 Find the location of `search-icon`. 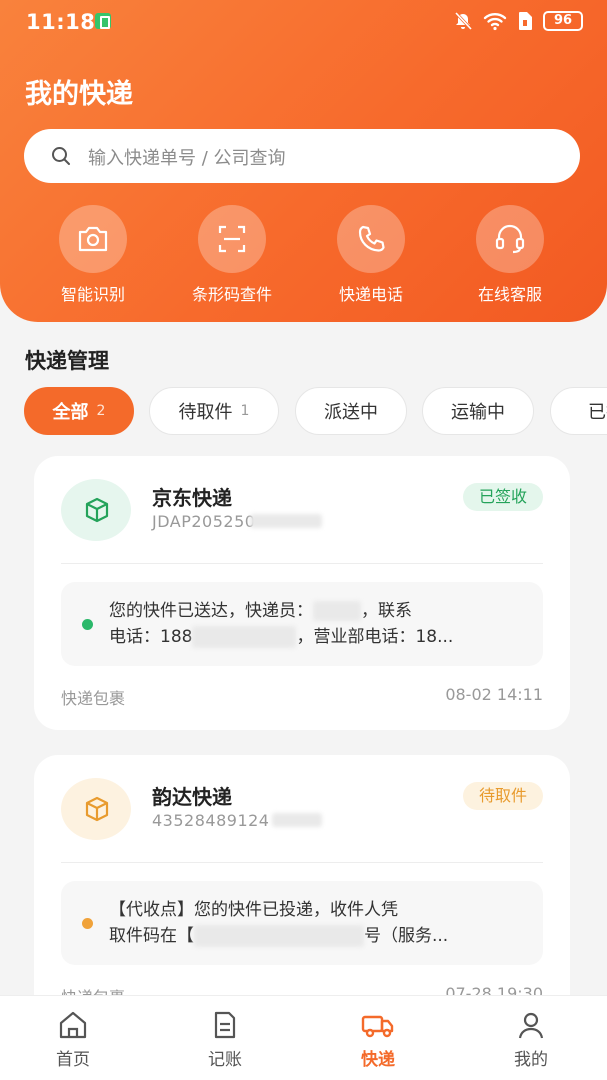

search-icon is located at coordinates (61, 156).